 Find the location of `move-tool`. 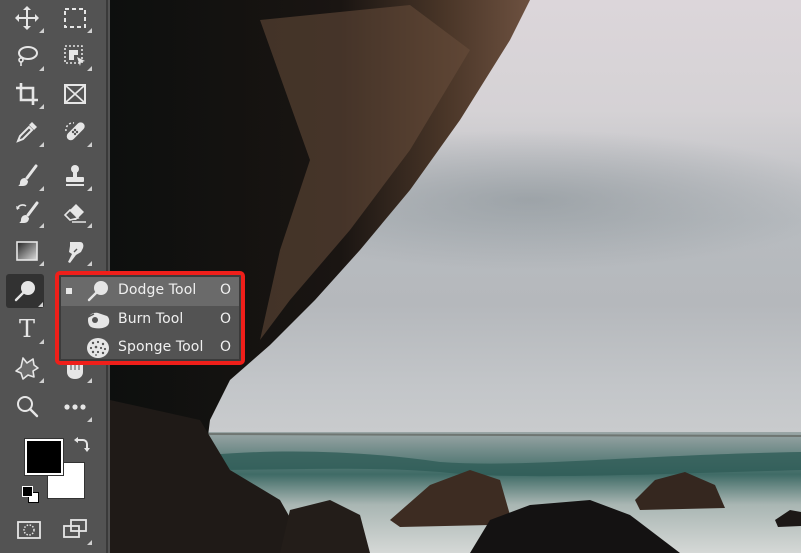

move-tool is located at coordinates (27, 18).